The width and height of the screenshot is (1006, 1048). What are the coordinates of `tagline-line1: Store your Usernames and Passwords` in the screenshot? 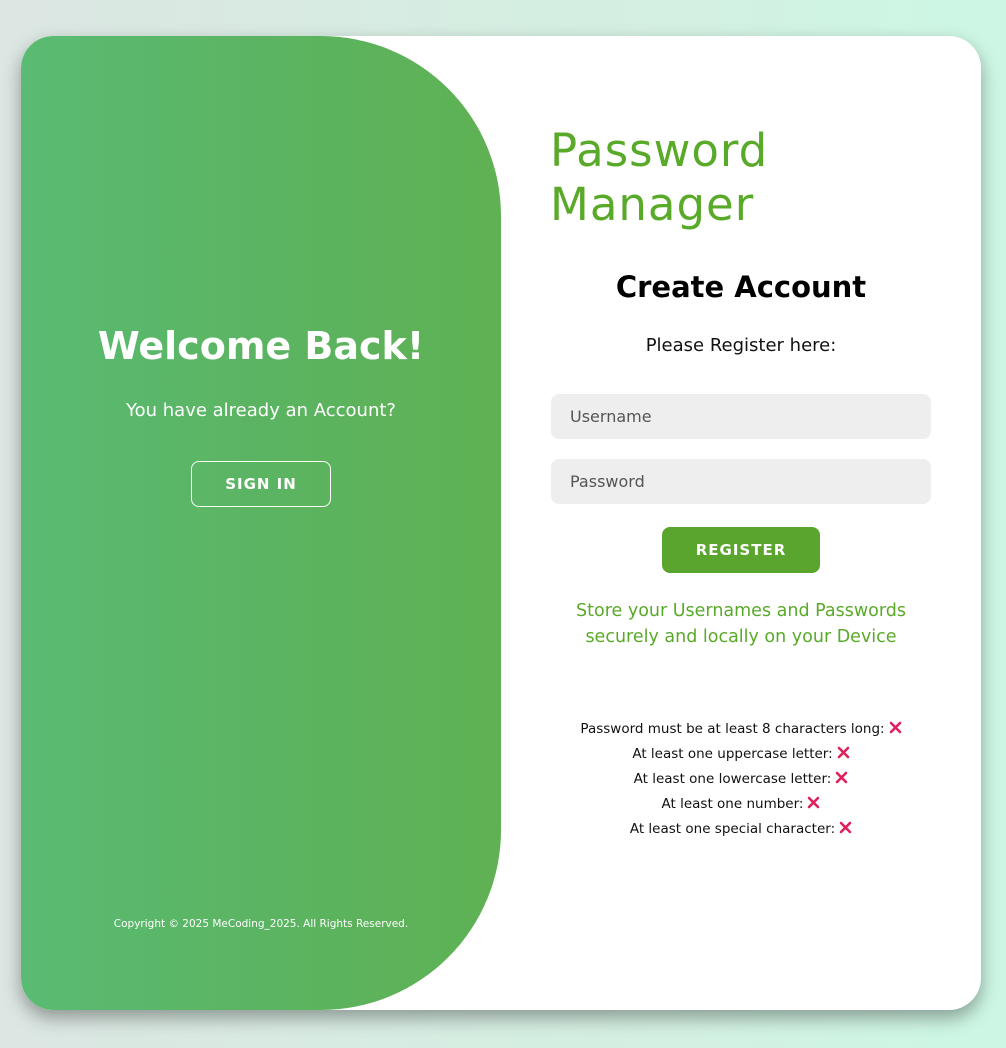 It's located at (741, 611).